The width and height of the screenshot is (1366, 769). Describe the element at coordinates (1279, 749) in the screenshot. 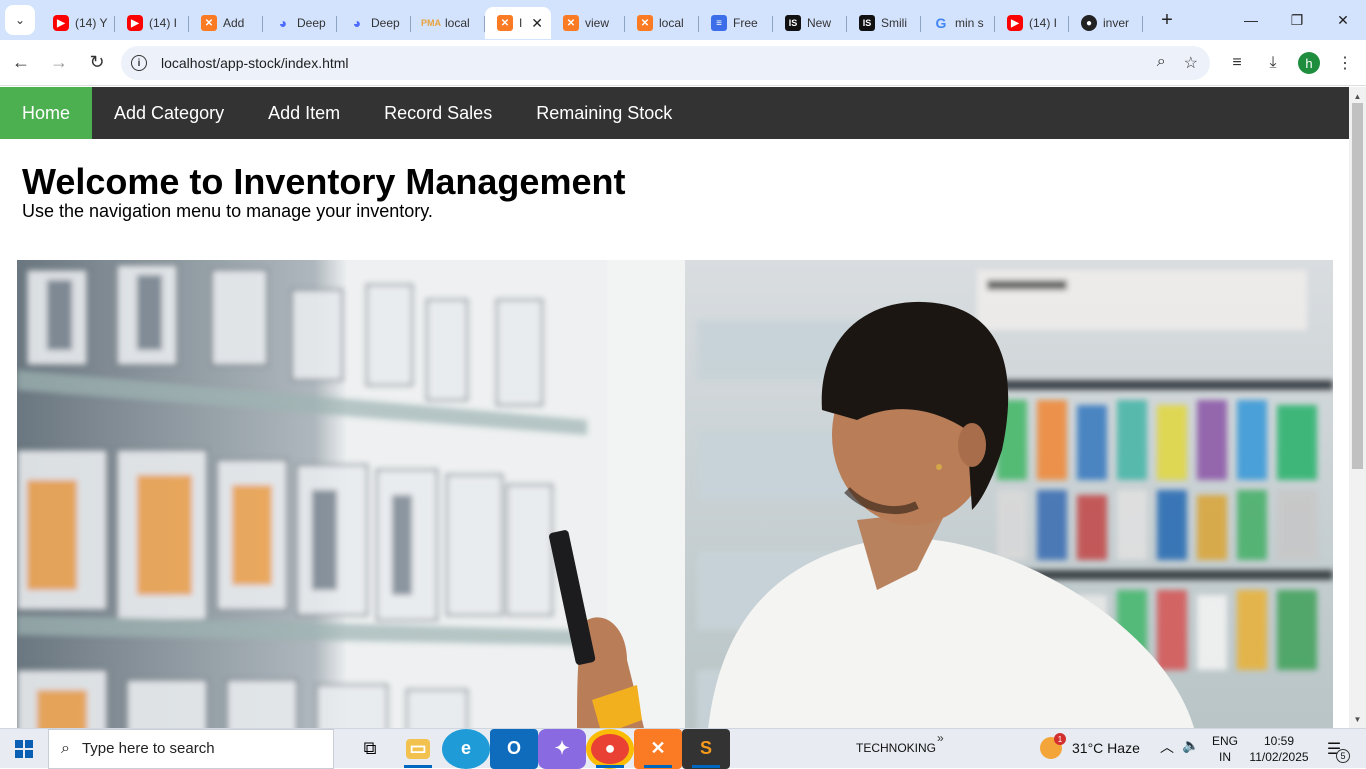

I see `clock: 10:59 11/02/2025` at that location.